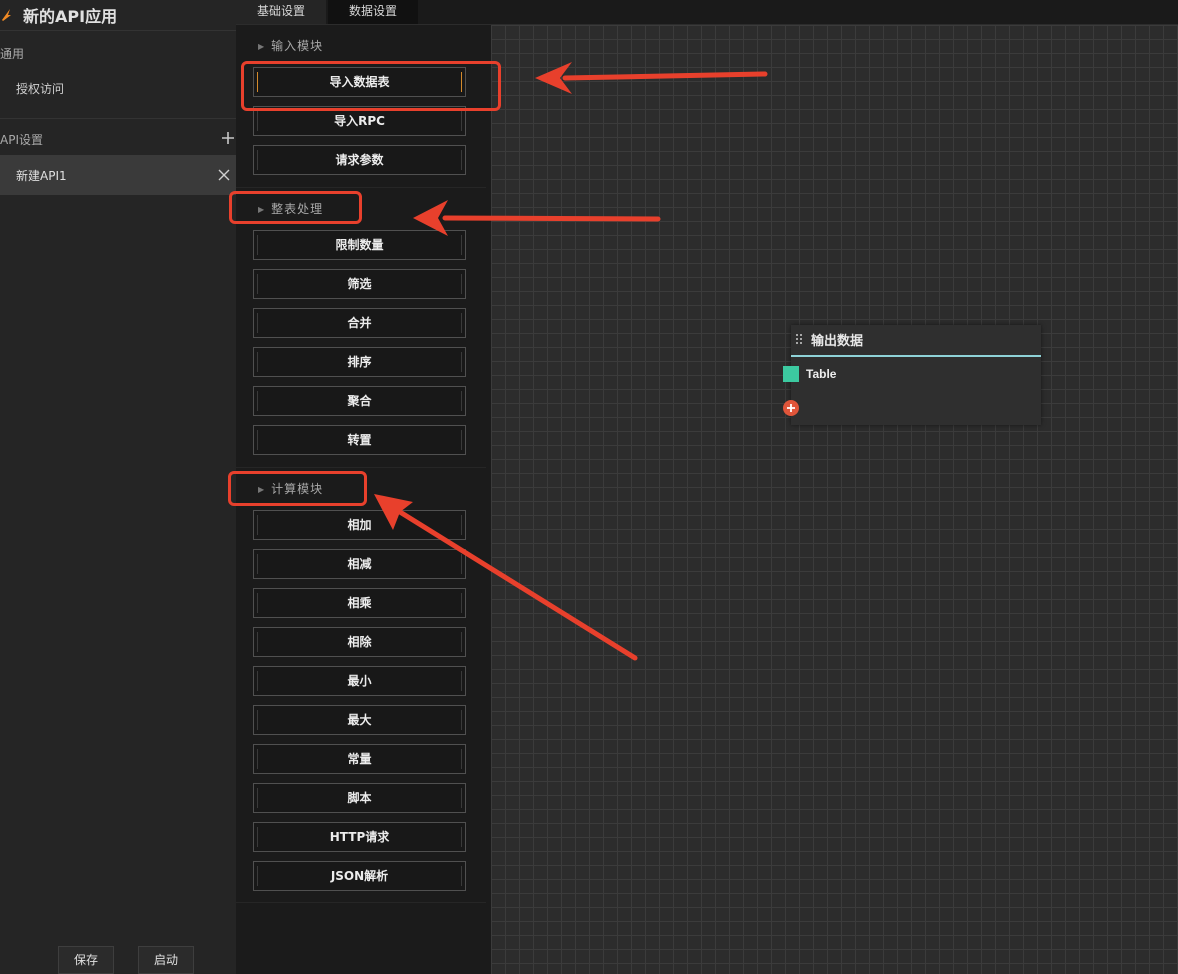 This screenshot has width=1178, height=974. What do you see at coordinates (86, 960) in the screenshot?
I see `save-button: 保存` at bounding box center [86, 960].